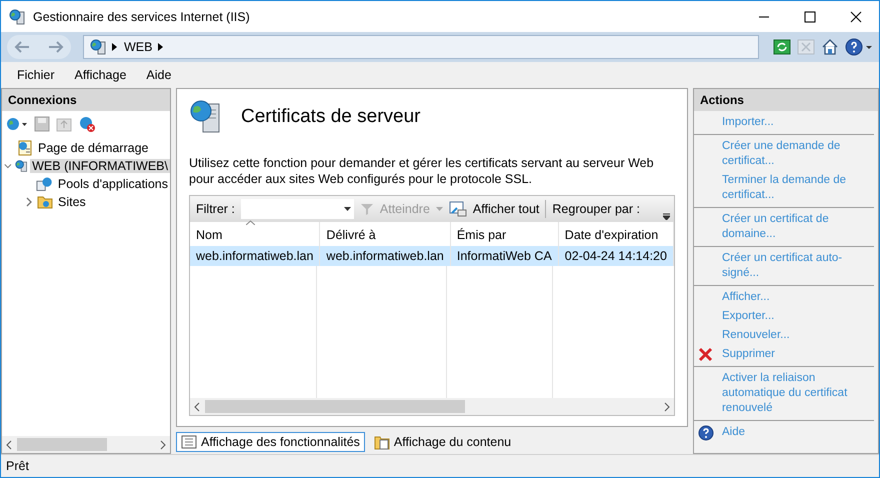 The image size is (880, 478). I want to click on connect-icon, so click(17, 124).